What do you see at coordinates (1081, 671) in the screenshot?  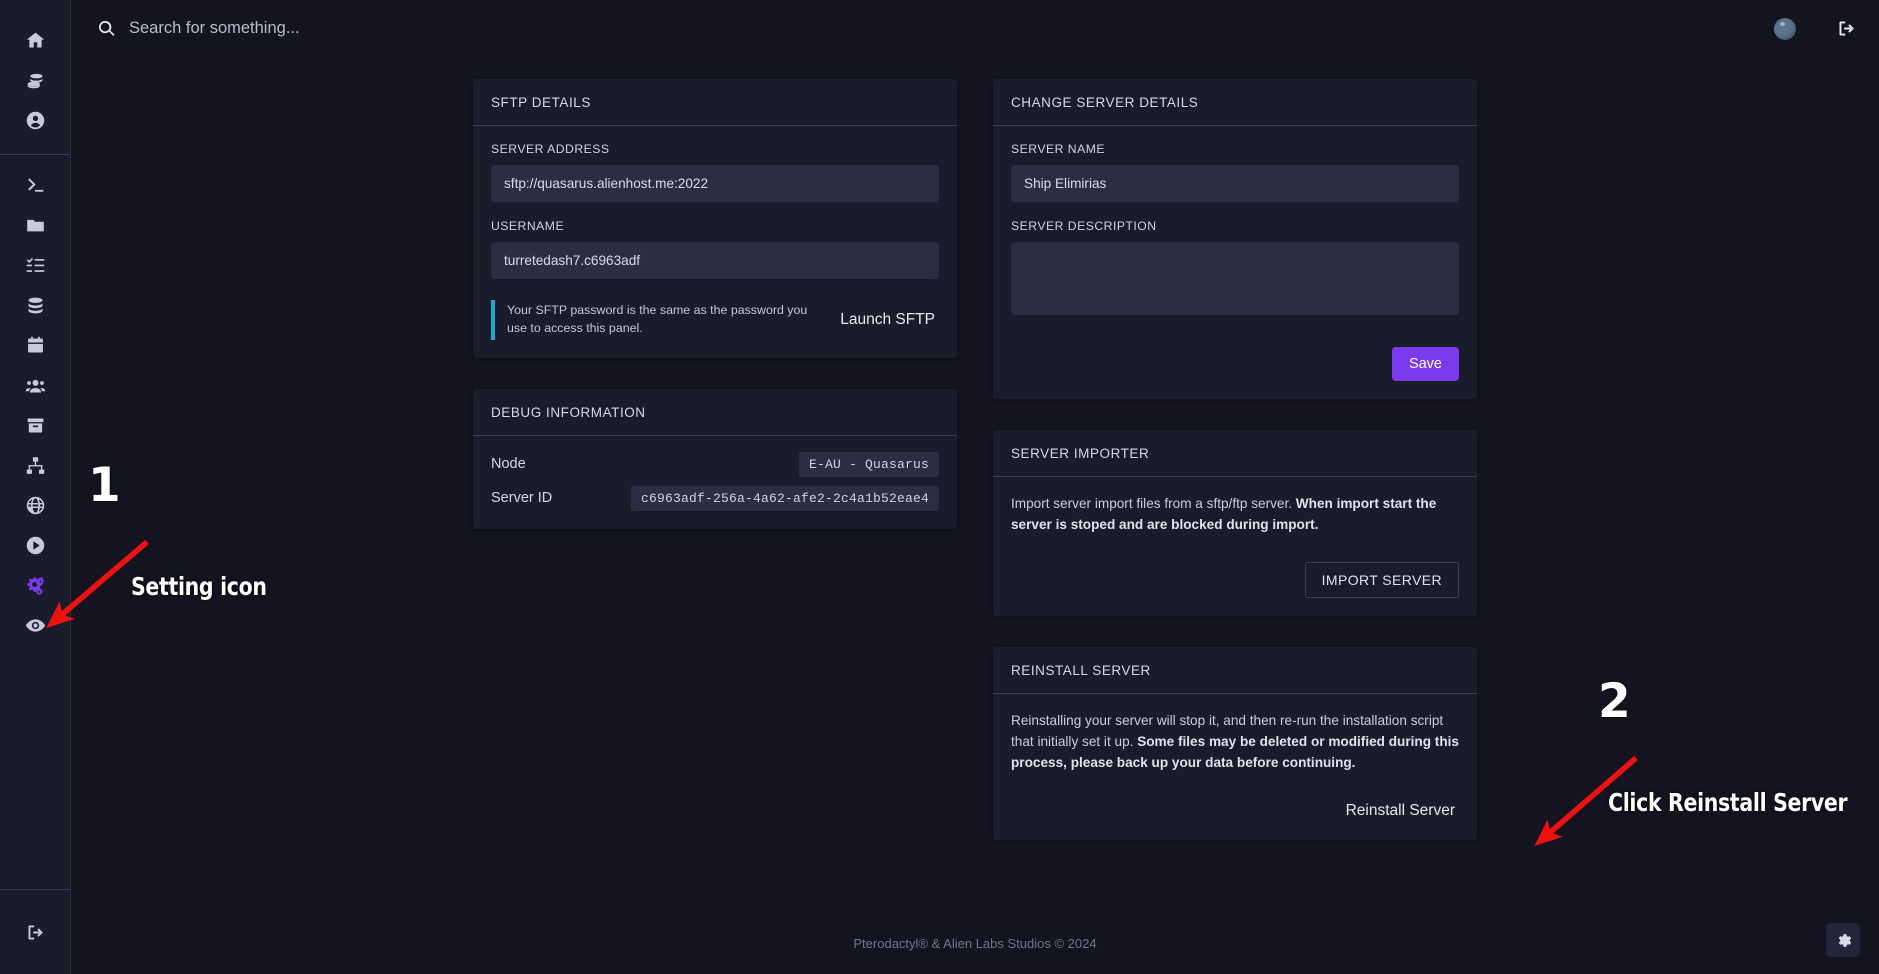 I see `reinstall-server-title: Reinstall Server` at bounding box center [1081, 671].